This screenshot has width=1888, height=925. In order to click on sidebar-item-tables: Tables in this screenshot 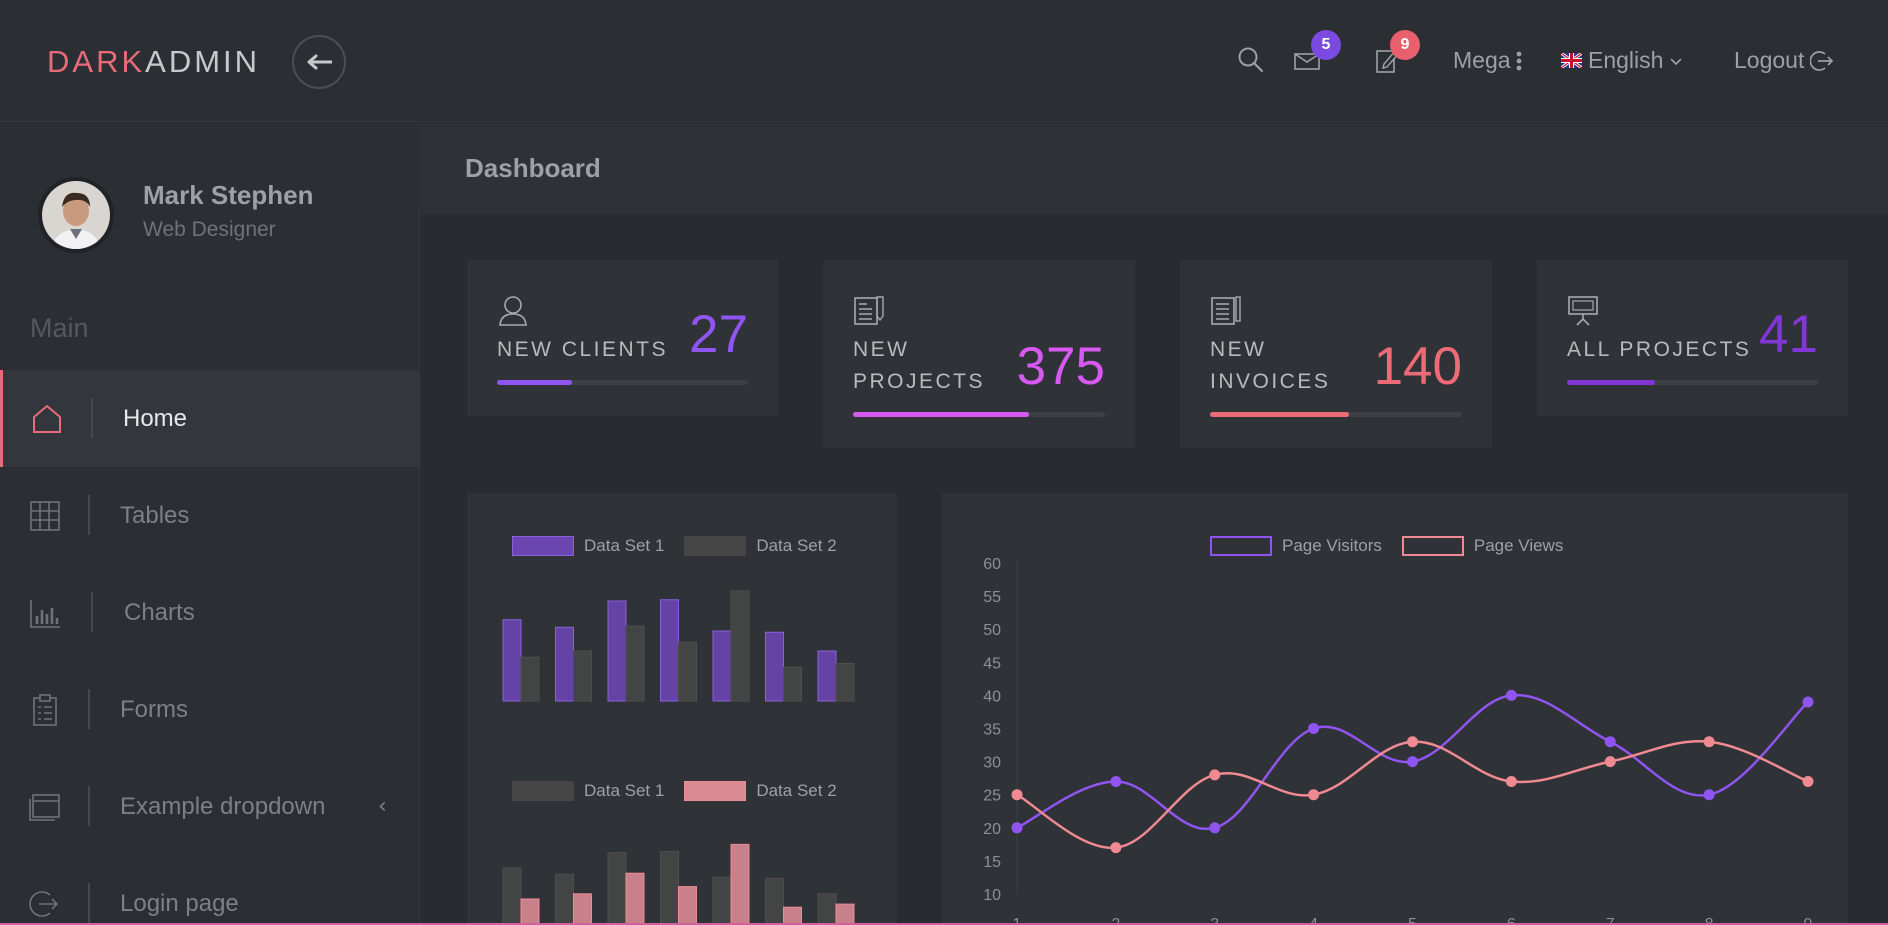, I will do `click(209, 515)`.